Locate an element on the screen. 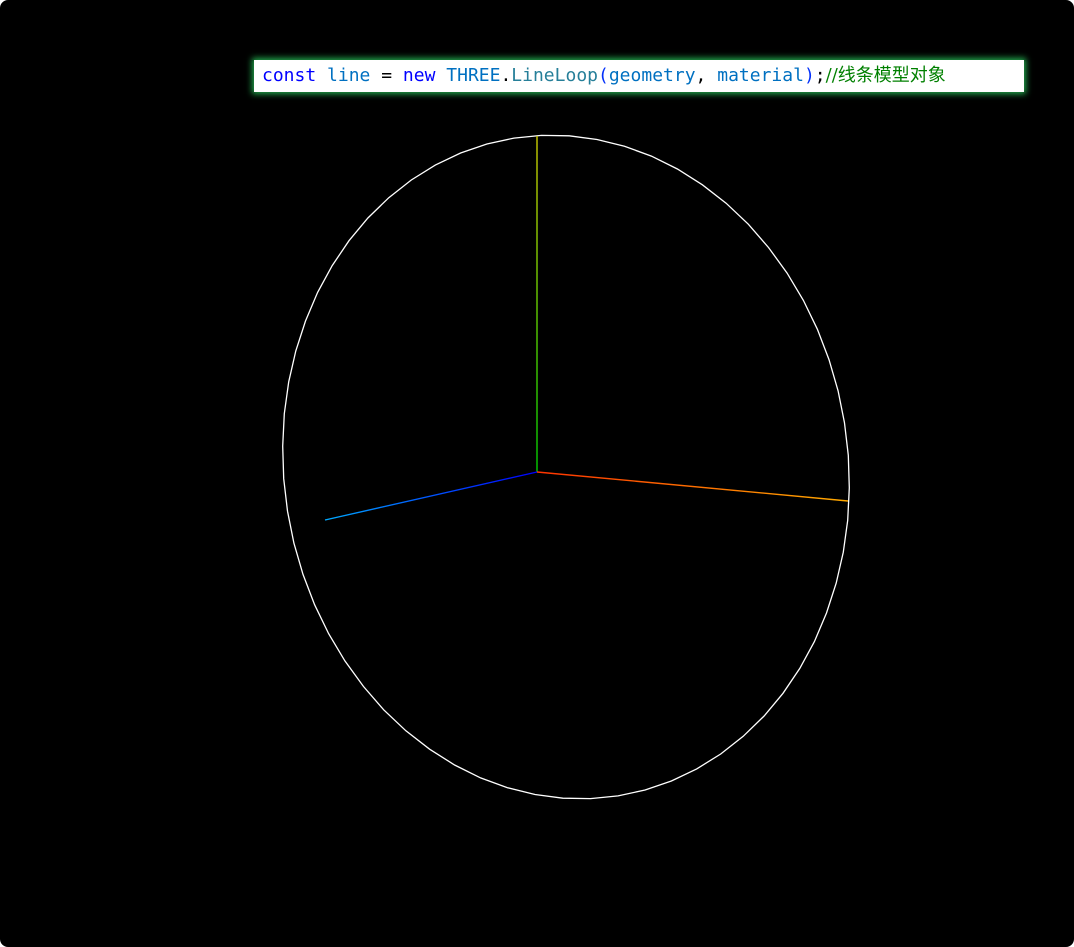 The height and width of the screenshot is (947, 1074). code-token: ( is located at coordinates (603, 75).